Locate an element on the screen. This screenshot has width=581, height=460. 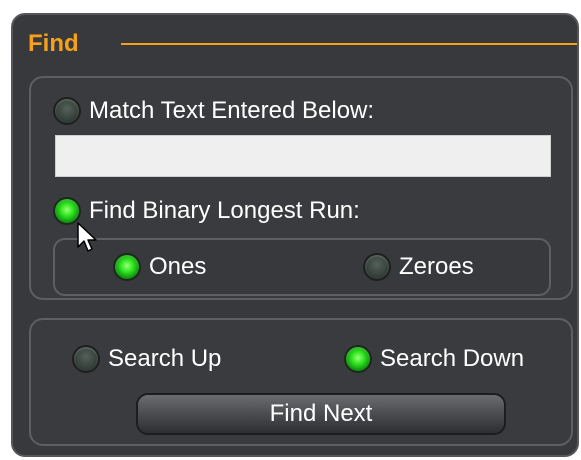
run-type-group: Ones Zeroes is located at coordinates (302, 267).